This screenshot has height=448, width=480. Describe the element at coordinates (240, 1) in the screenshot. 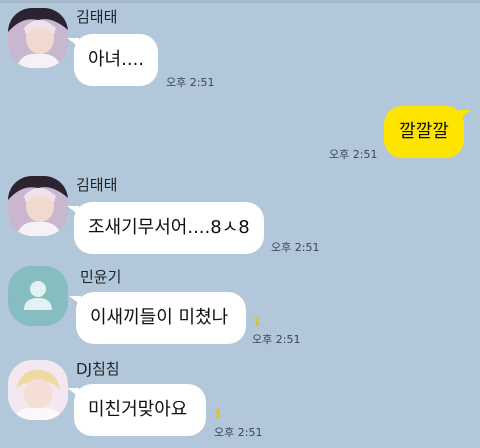

I see `top-edge` at that location.